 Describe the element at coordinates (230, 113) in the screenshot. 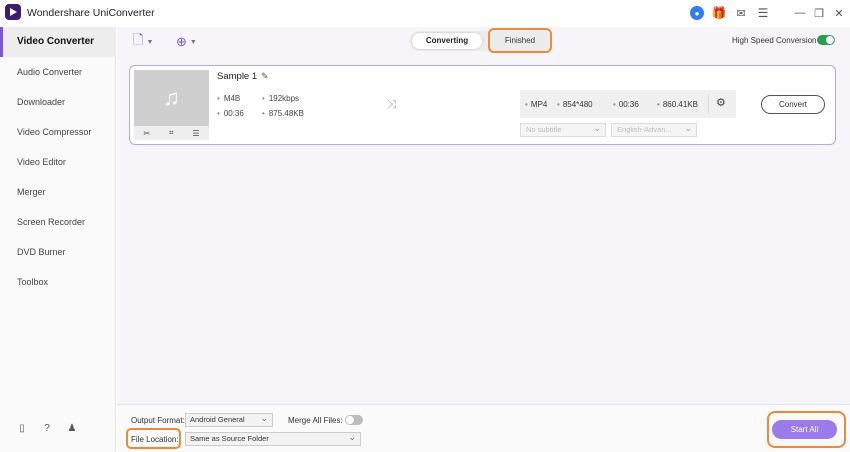

I see `source-duration: 00:36` at that location.